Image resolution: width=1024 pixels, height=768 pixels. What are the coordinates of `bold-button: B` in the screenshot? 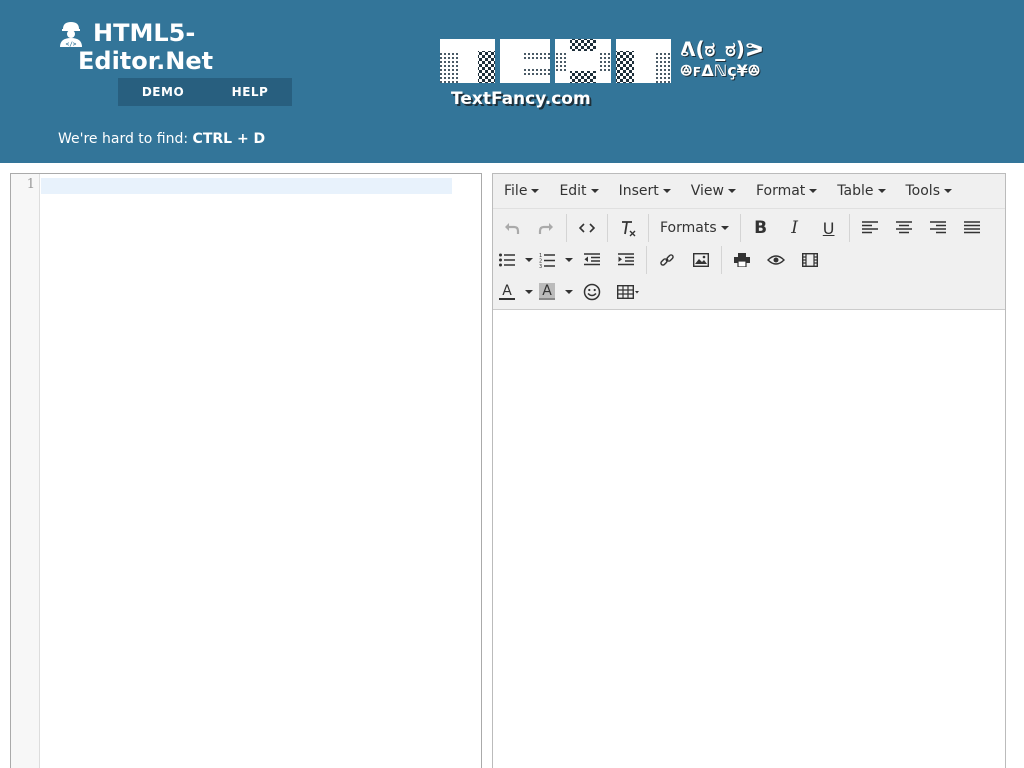 It's located at (761, 228).